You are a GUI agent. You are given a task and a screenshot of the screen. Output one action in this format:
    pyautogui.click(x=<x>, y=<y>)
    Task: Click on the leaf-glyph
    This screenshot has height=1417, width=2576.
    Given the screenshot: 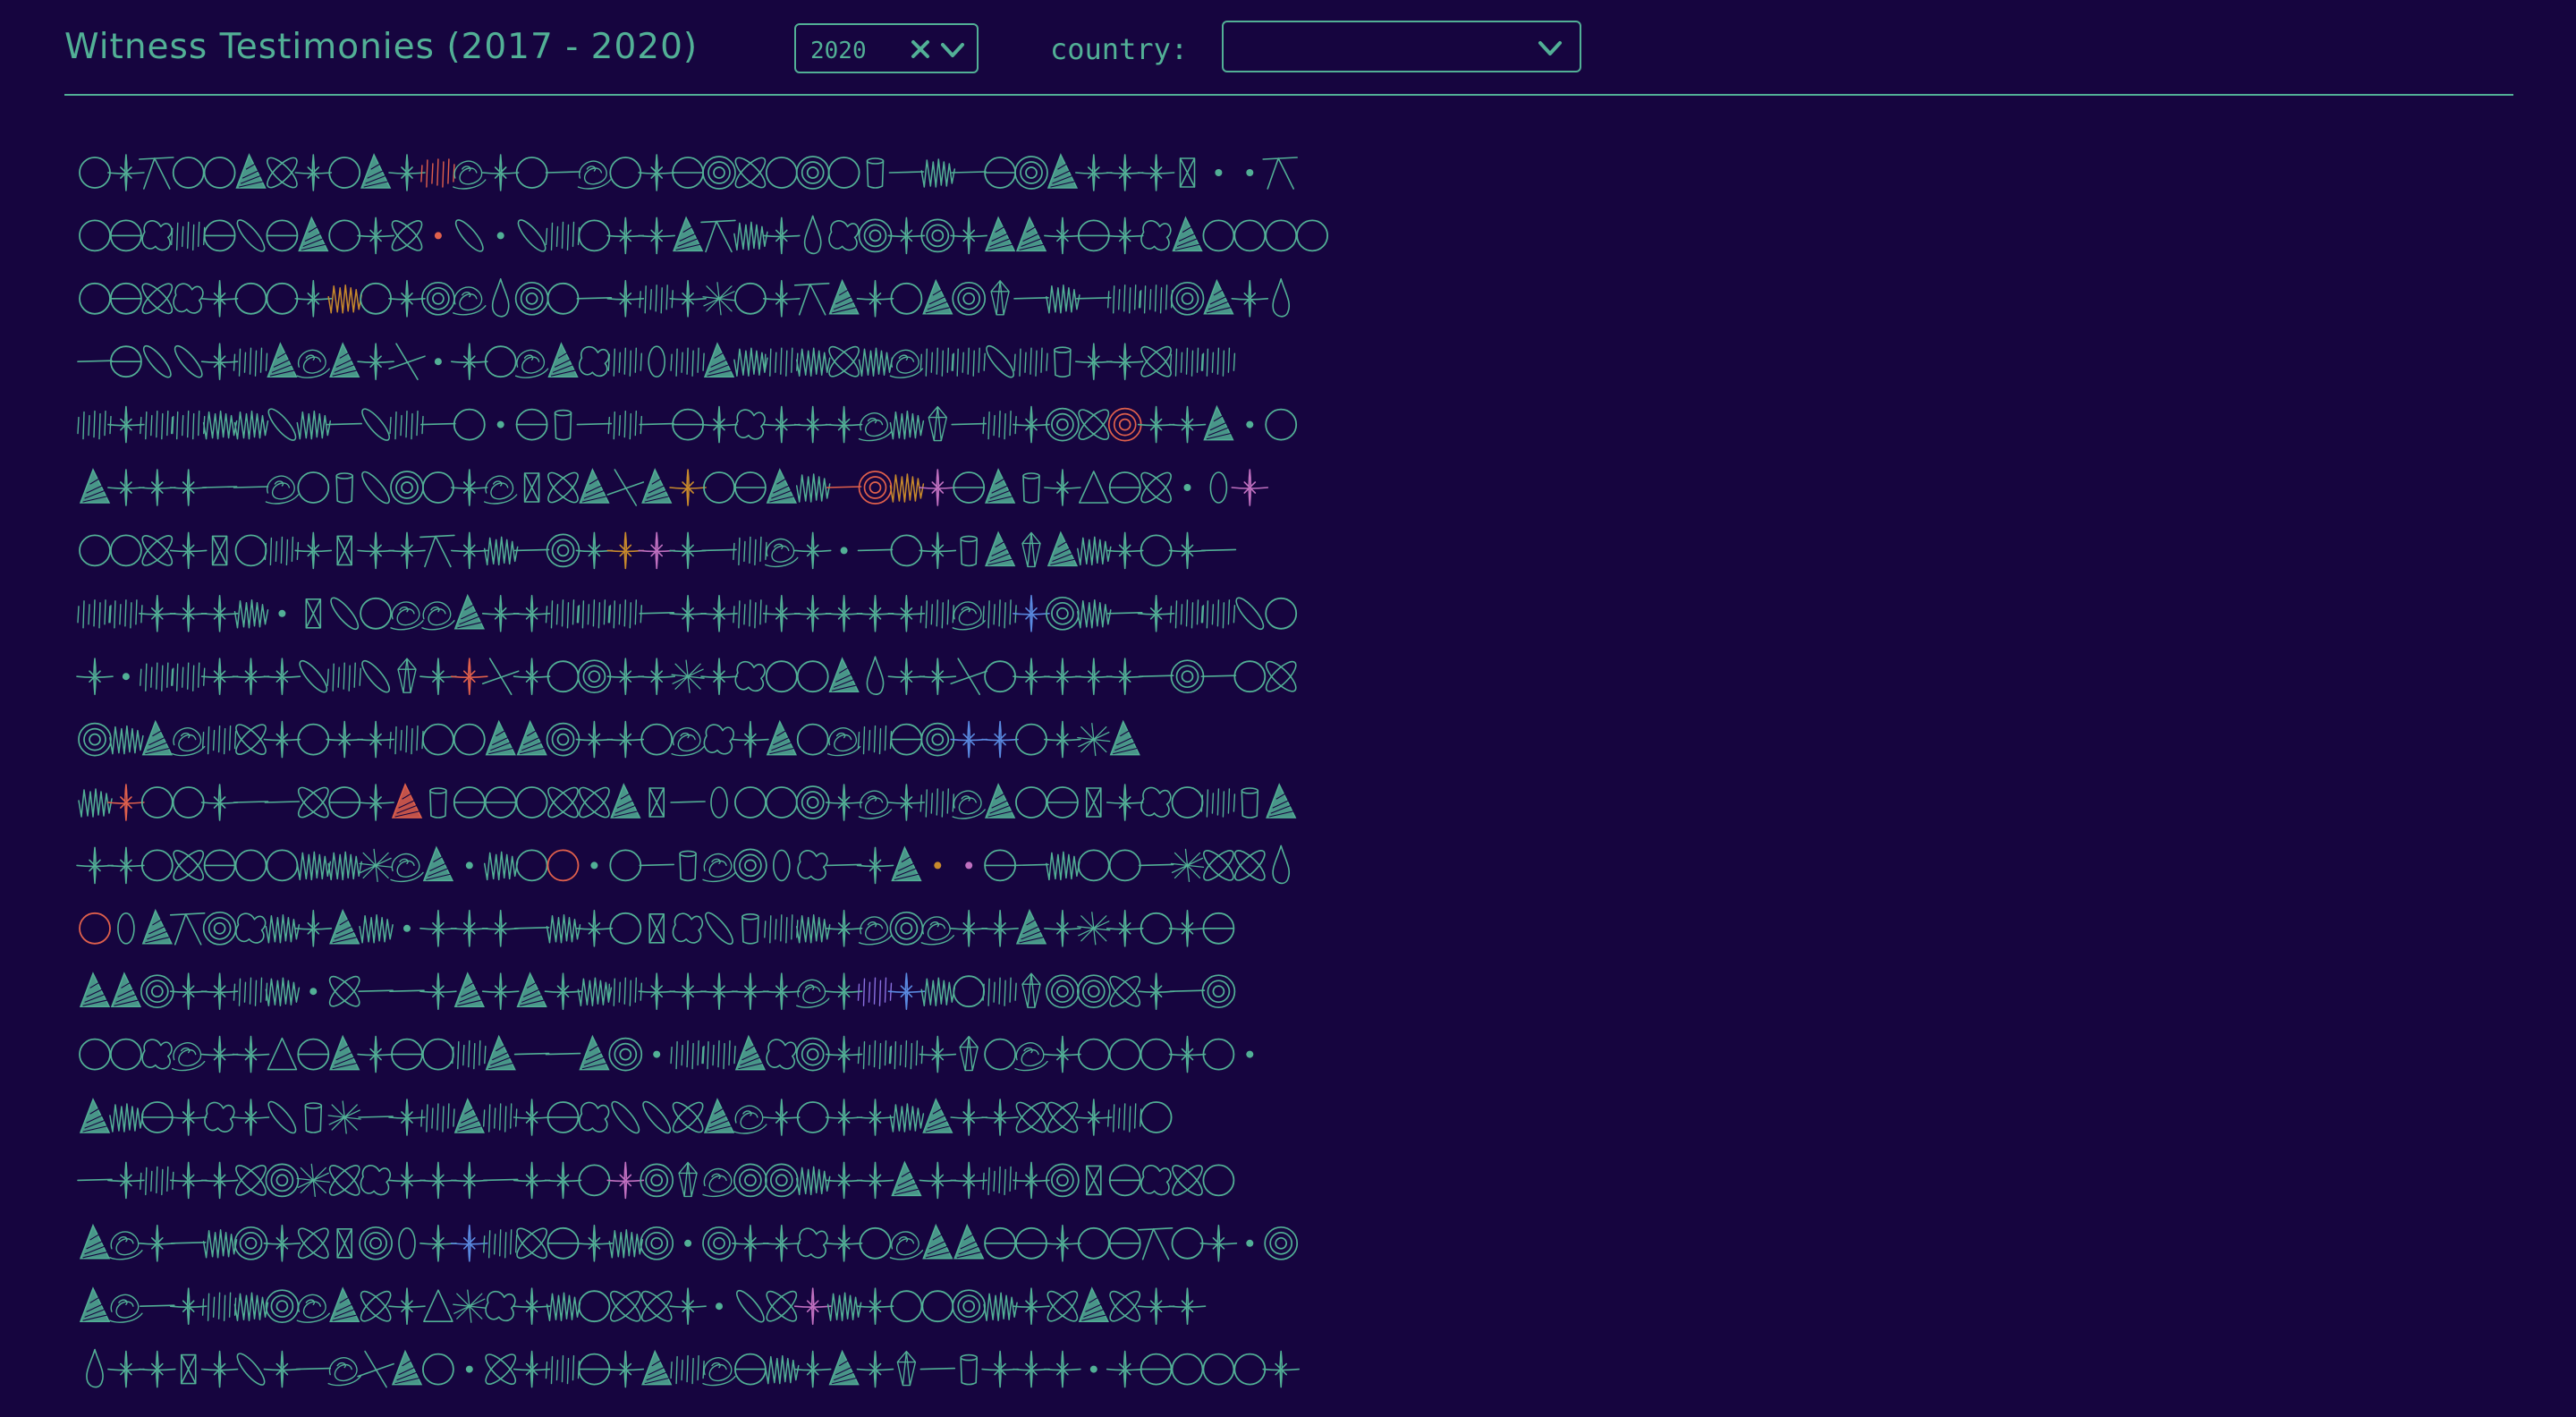 What is the action you would take?
    pyautogui.click(x=250, y=1369)
    